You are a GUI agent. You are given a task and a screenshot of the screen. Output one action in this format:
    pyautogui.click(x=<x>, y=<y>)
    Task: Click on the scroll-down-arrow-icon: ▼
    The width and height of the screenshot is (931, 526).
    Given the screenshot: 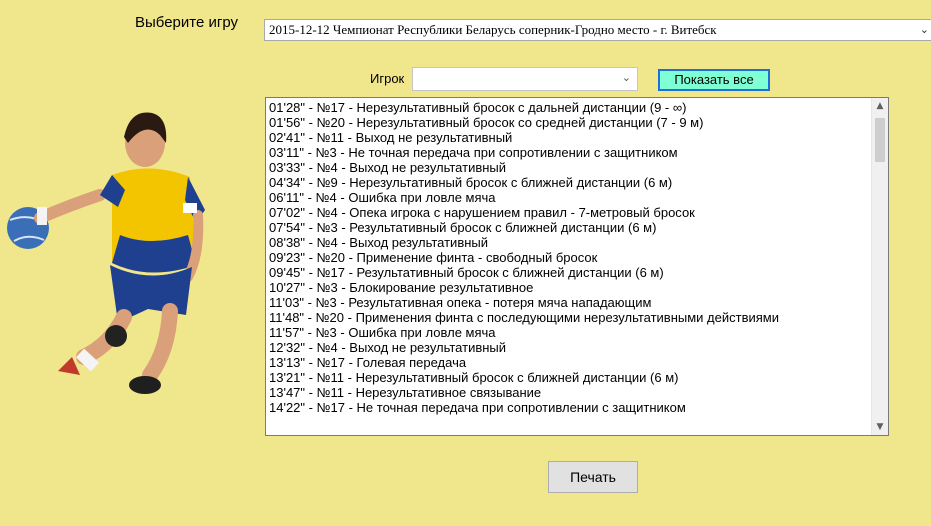 What is the action you would take?
    pyautogui.click(x=880, y=427)
    